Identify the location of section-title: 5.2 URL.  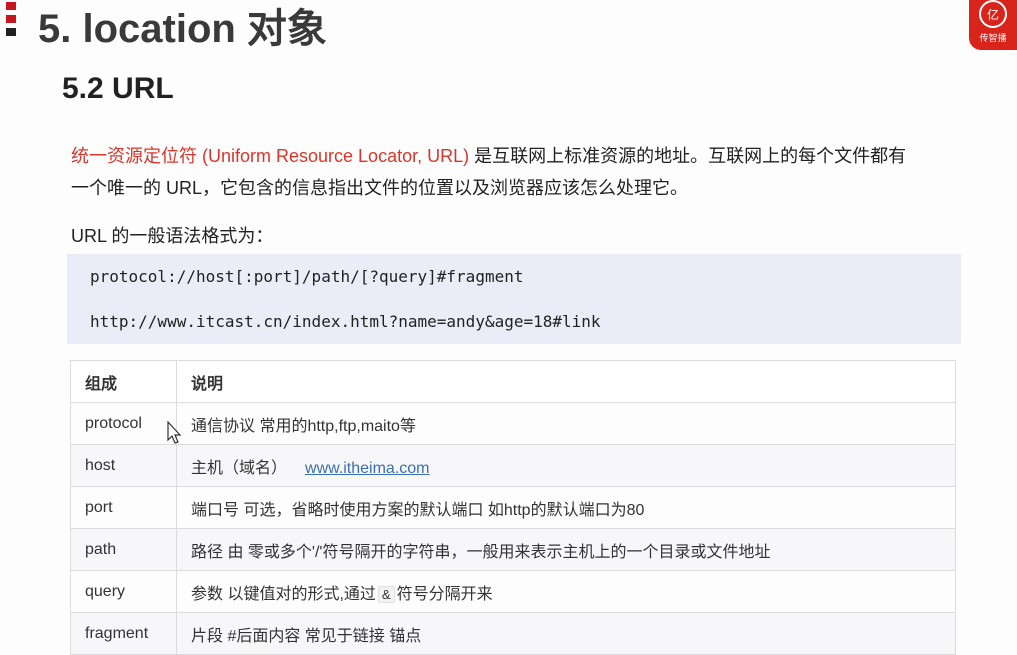
(118, 88).